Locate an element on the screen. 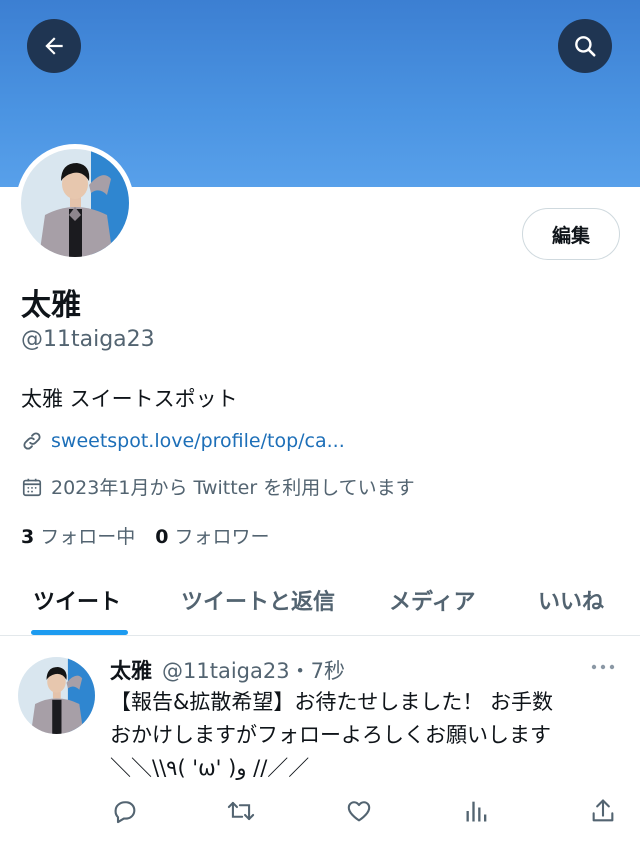 This screenshot has height=855, width=640. profile-avatar is located at coordinates (75, 203).